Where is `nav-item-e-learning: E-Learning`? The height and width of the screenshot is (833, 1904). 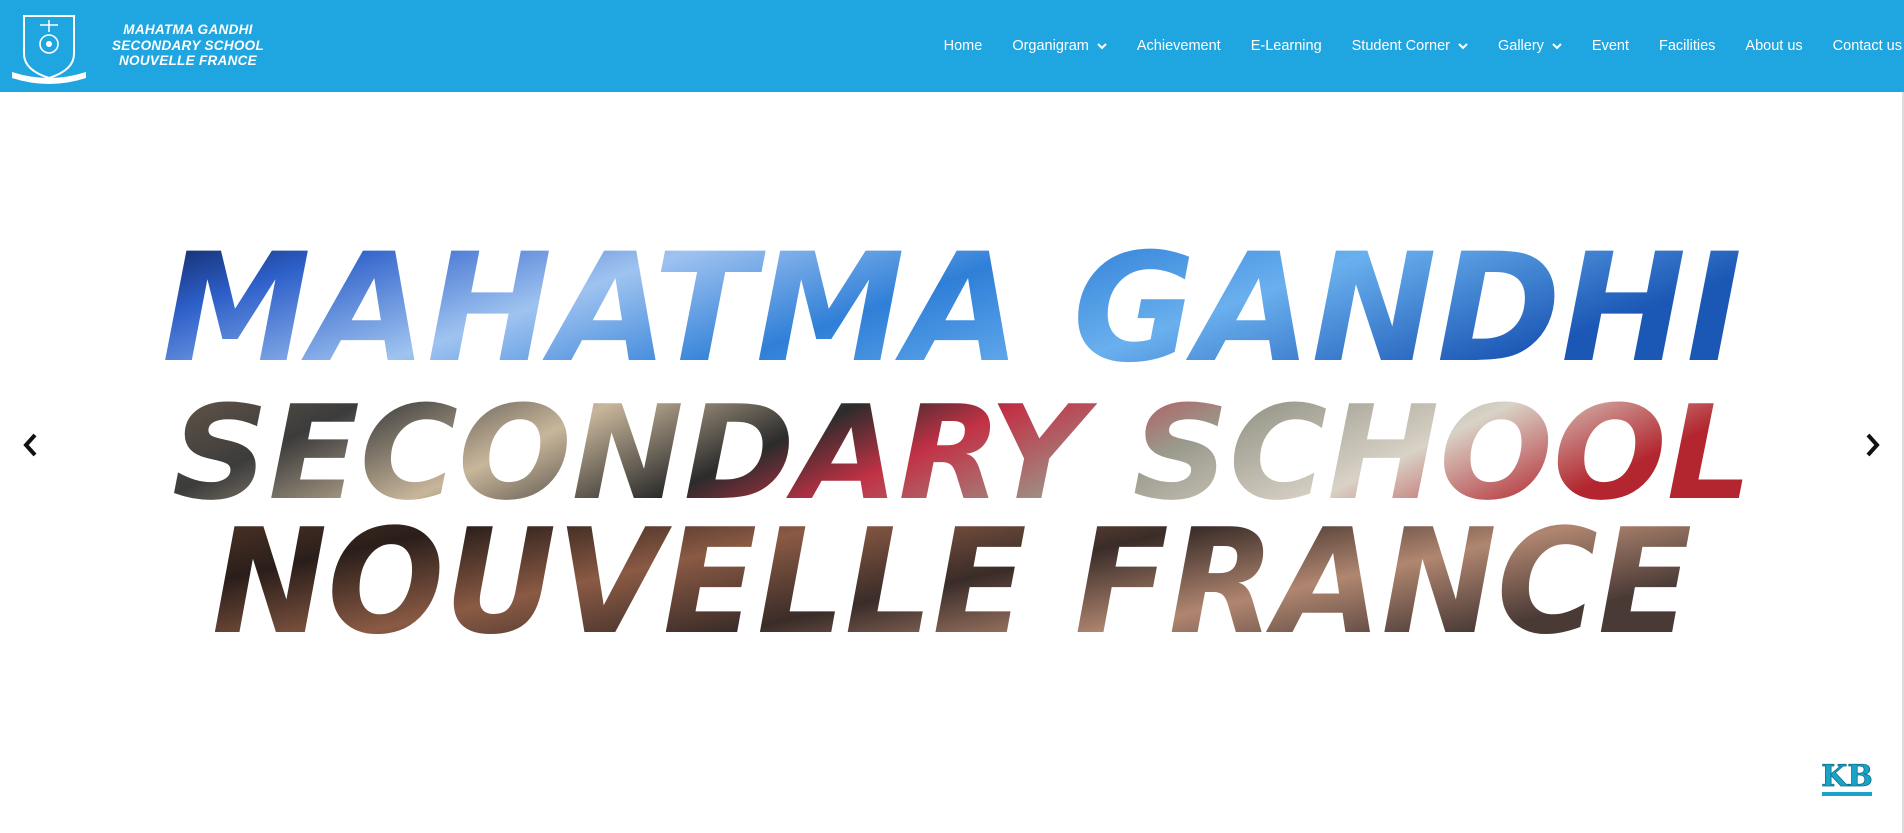 nav-item-e-learning: E-Learning is located at coordinates (1286, 46).